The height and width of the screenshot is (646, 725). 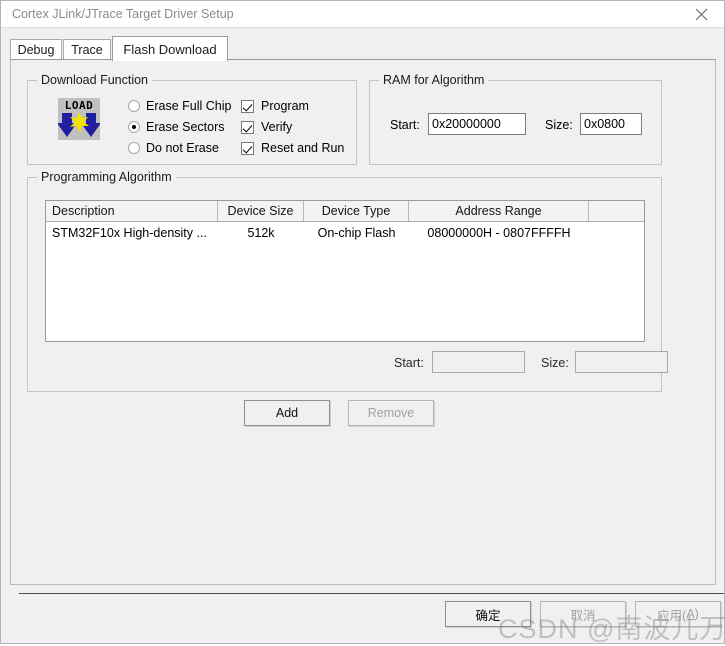 I want to click on add-button-label: Add, so click(x=287, y=413).